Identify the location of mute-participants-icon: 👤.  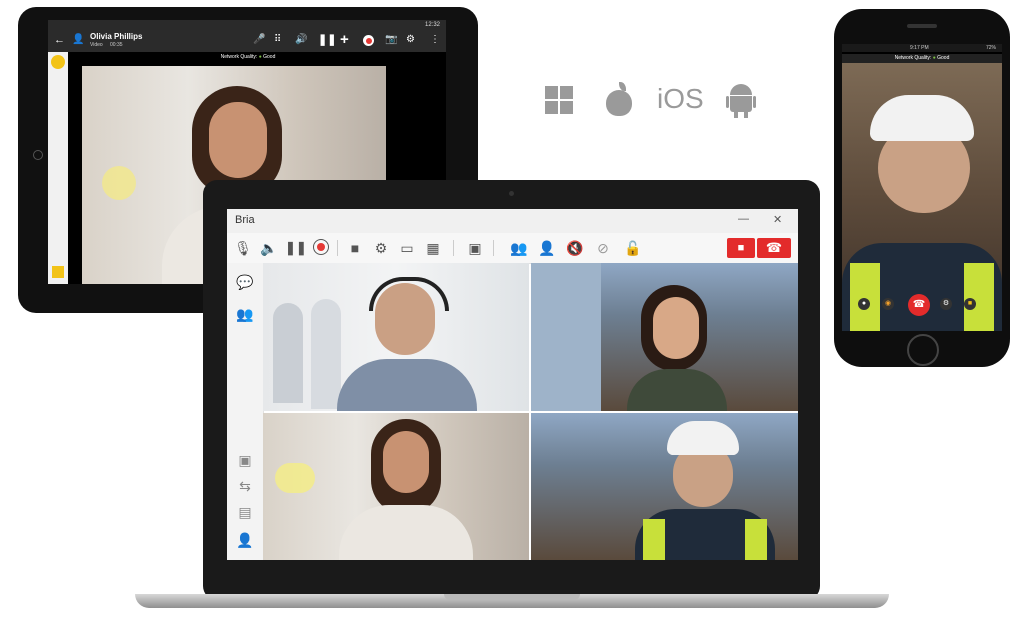
(547, 248).